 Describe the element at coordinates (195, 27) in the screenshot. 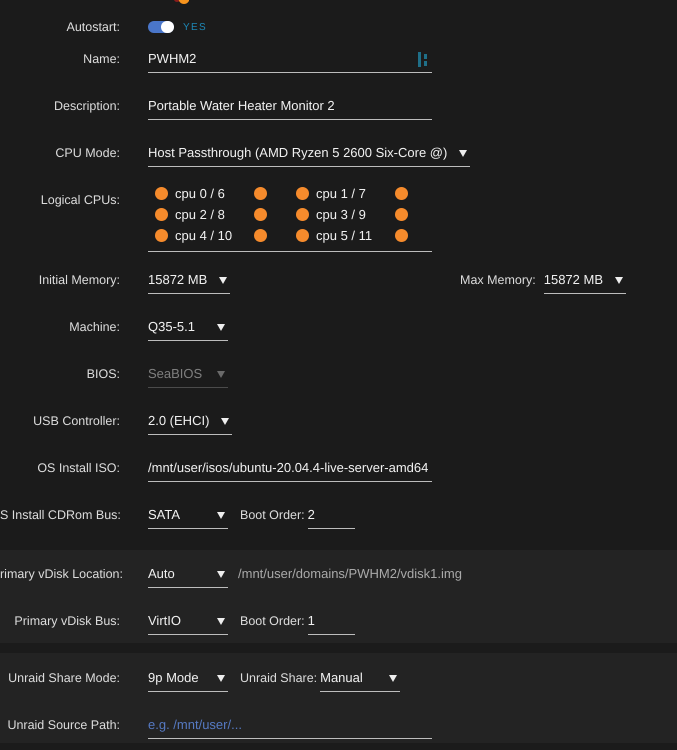

I see `toggle-state-text: YES` at that location.